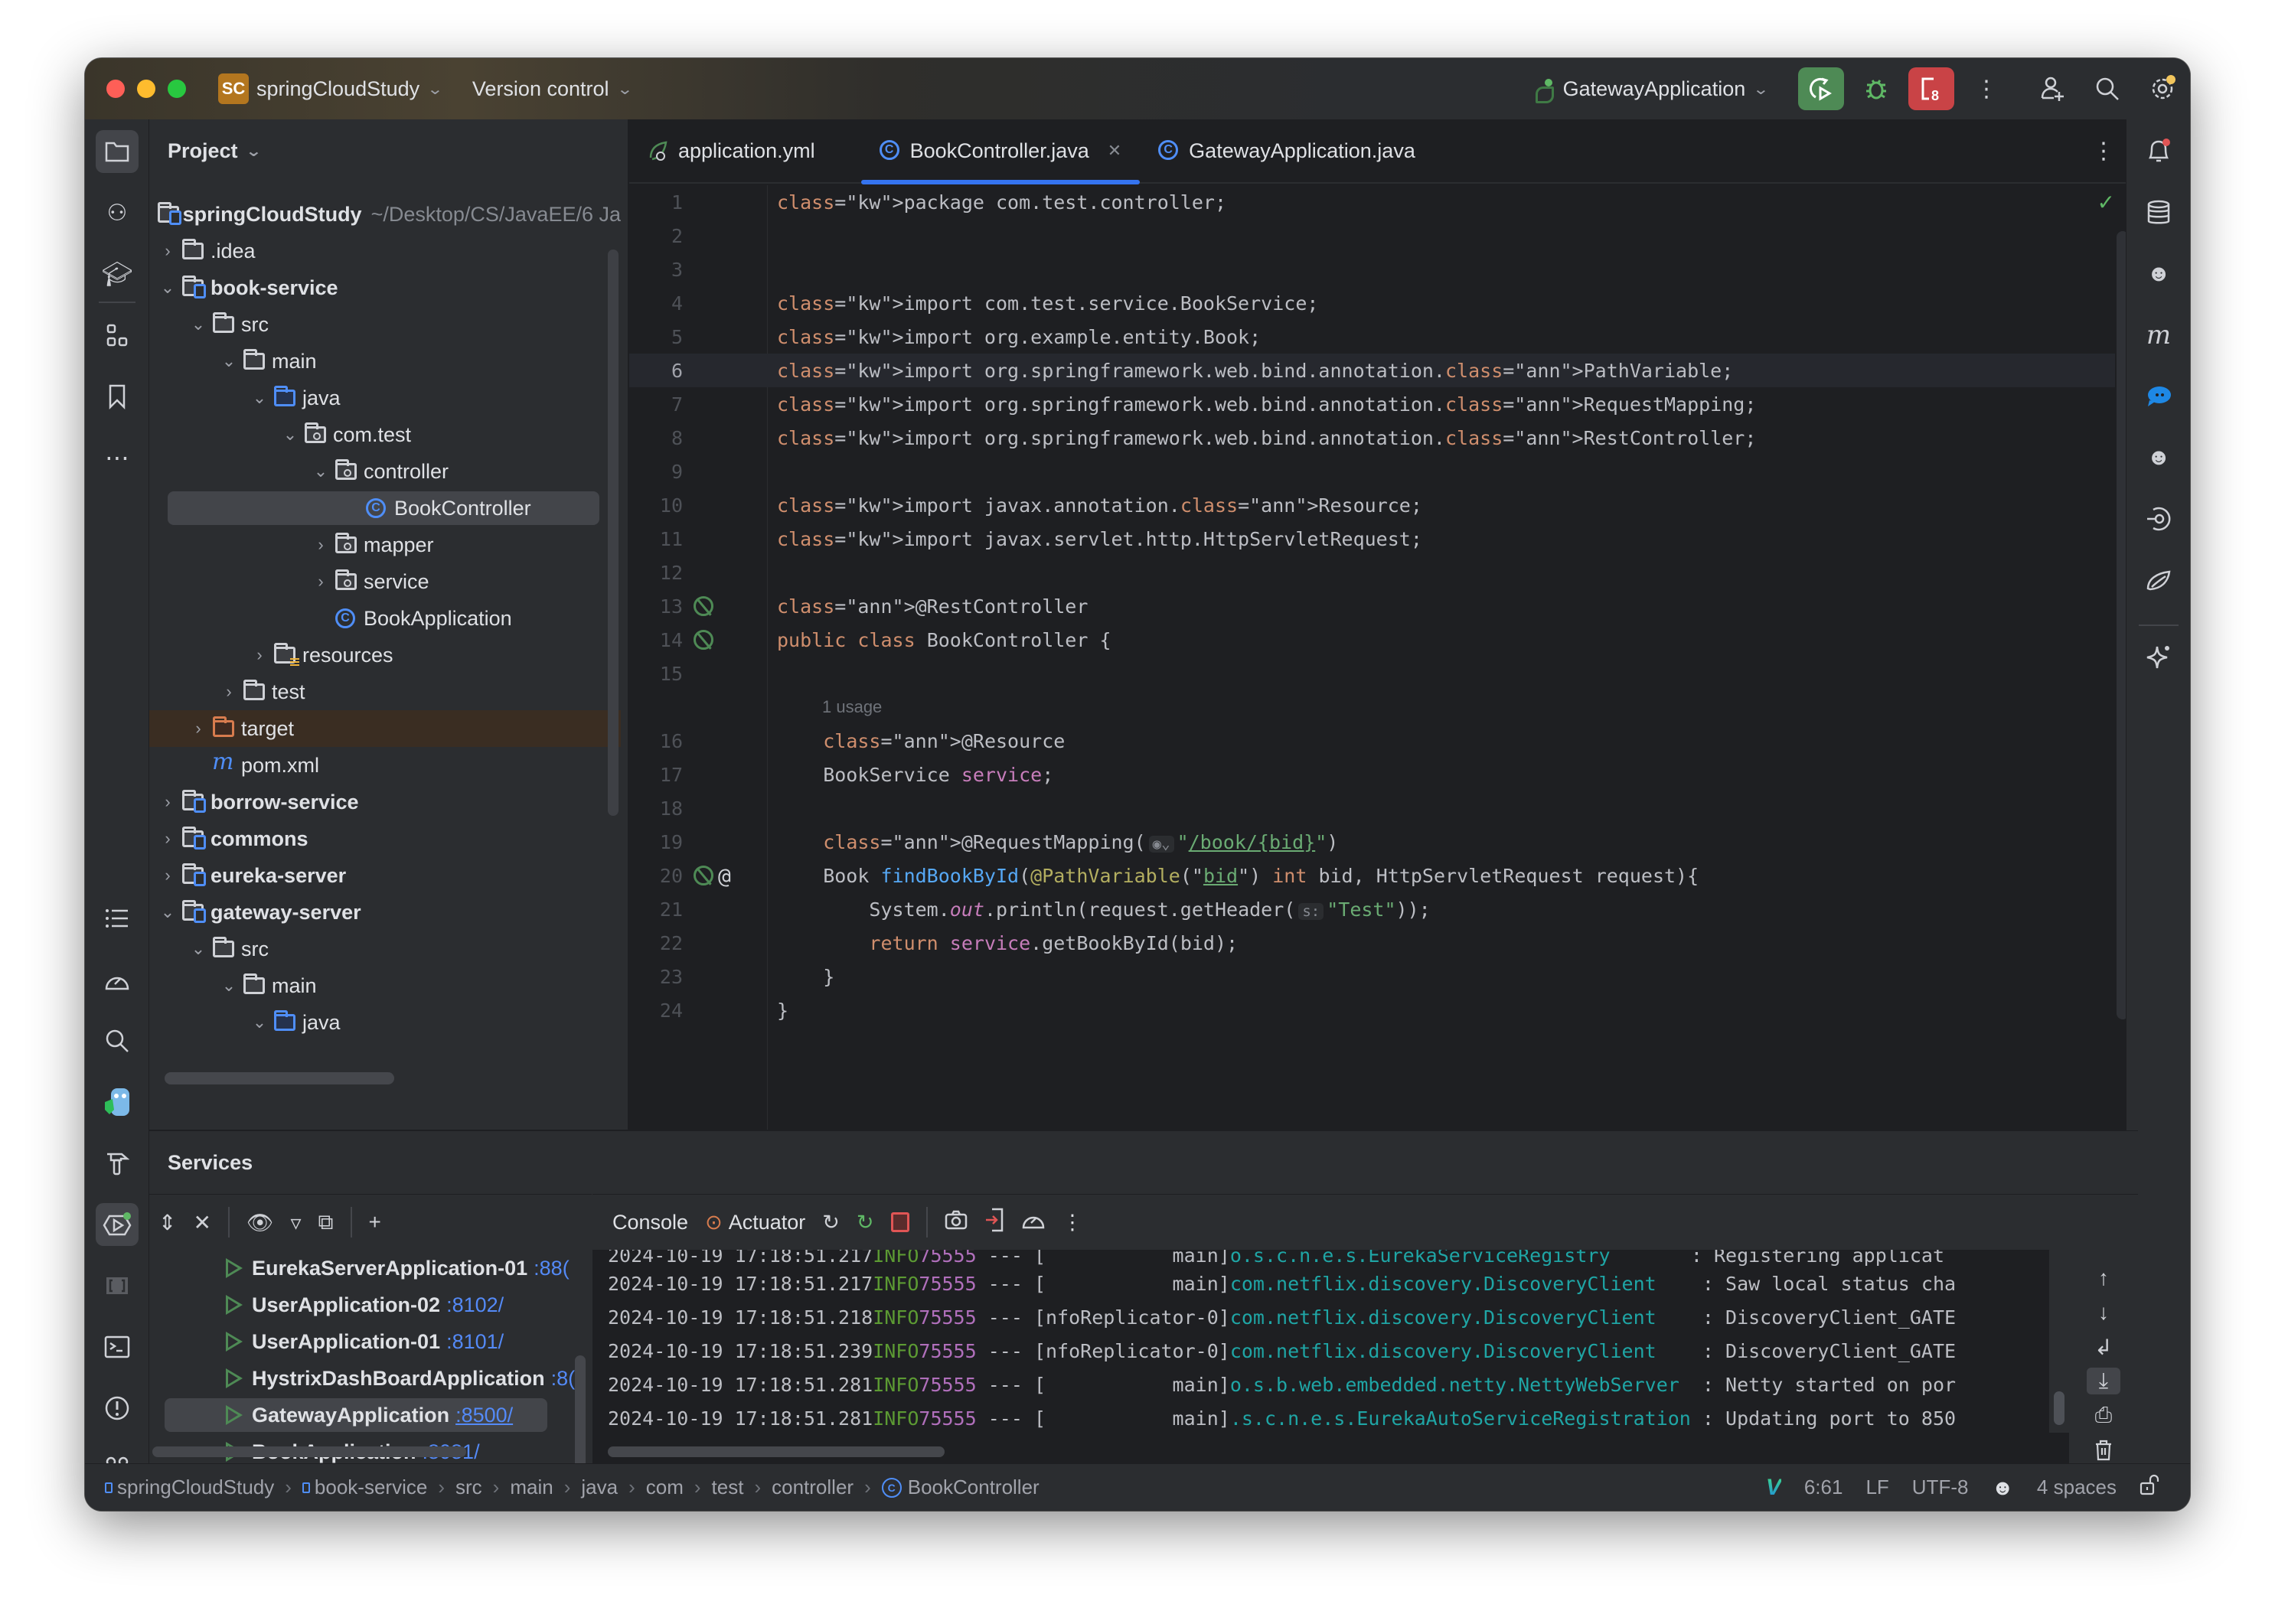  I want to click on add-collaborator-button, so click(2052, 89).